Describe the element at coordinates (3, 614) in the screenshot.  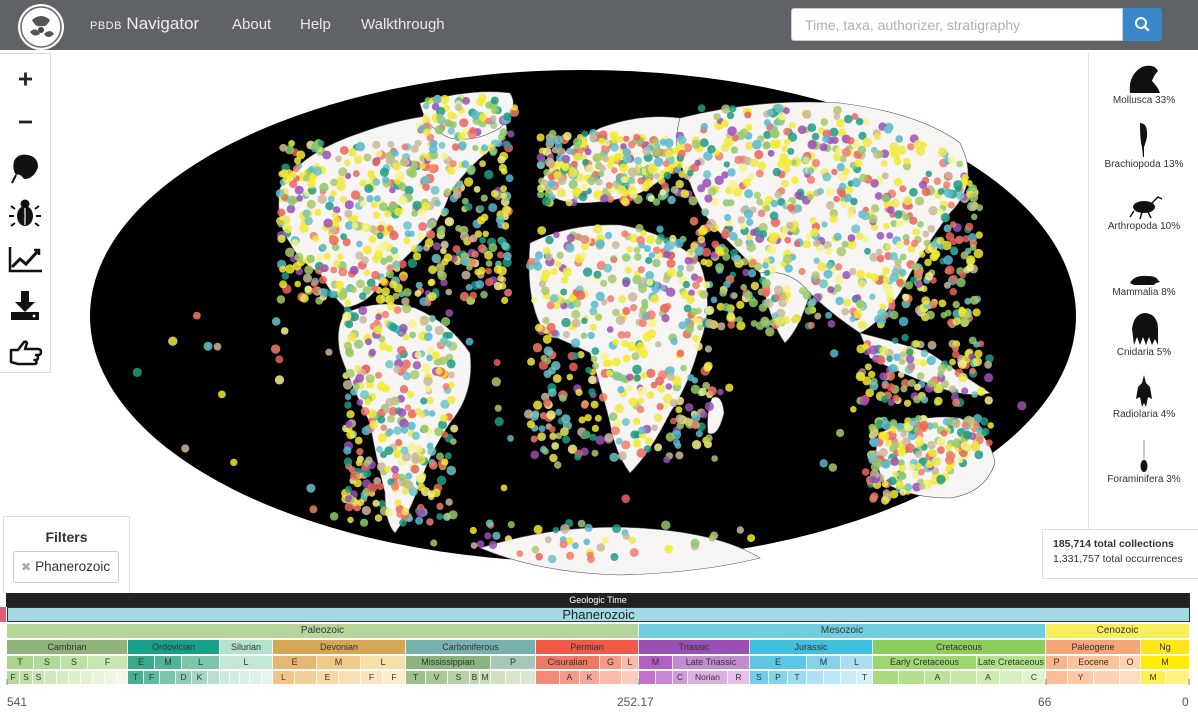
I see `precambrian-sliver` at that location.